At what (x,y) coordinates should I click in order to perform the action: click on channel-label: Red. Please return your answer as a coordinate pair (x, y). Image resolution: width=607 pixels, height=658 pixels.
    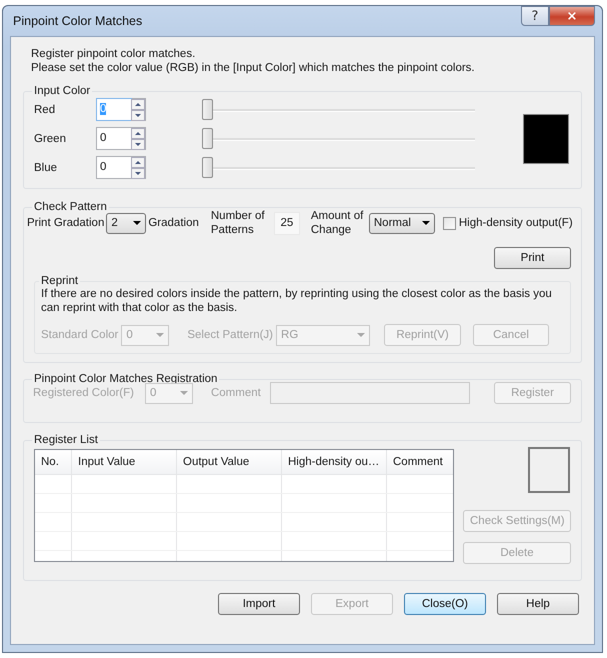
    Looking at the image, I should click on (45, 110).